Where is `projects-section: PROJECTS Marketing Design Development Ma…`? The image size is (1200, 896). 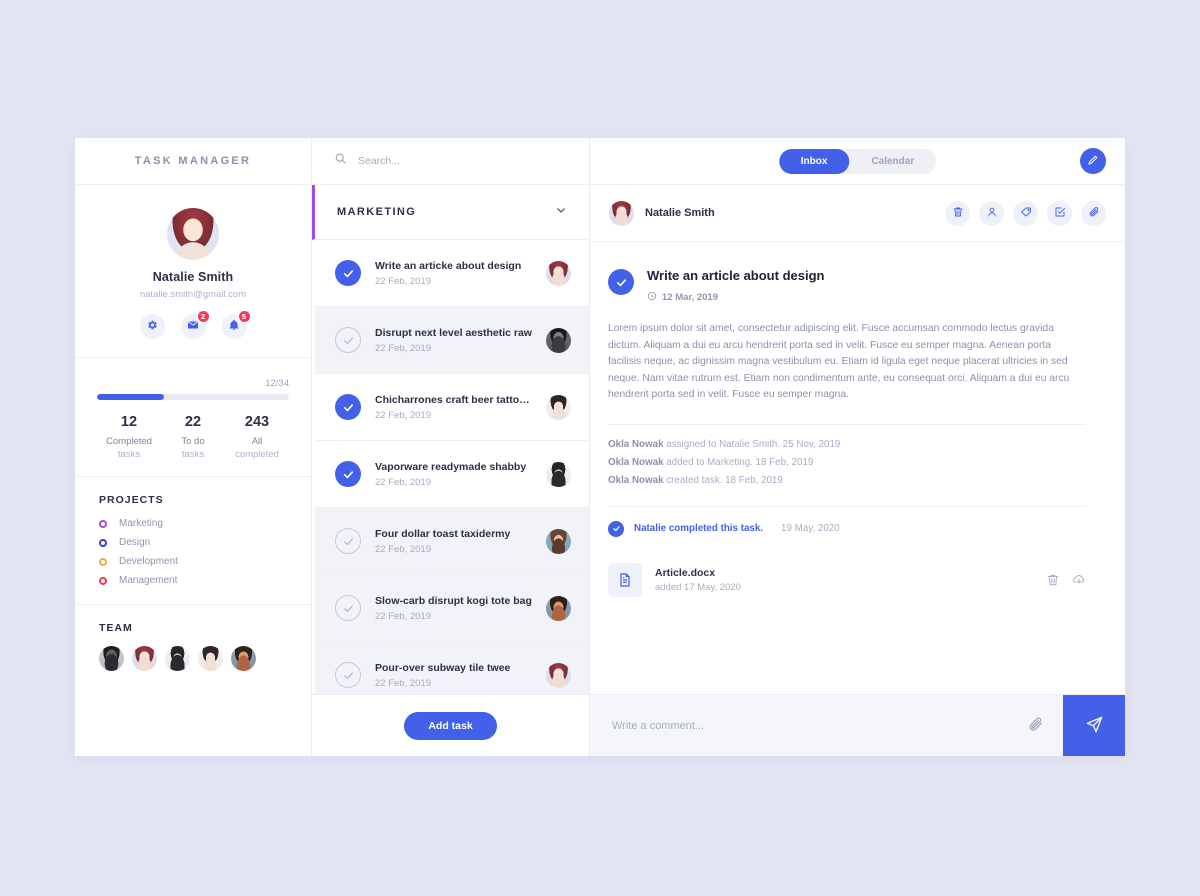 projects-section: PROJECTS Marketing Design Development Ma… is located at coordinates (193, 541).